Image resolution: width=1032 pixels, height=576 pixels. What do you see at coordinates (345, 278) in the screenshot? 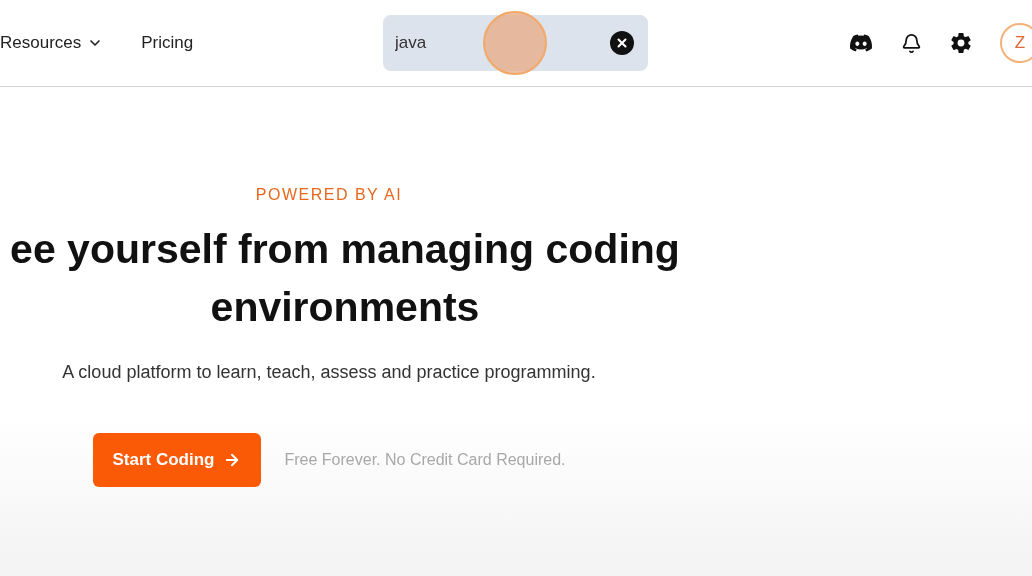
I see `headline: ee yourself from managing coding environments` at bounding box center [345, 278].